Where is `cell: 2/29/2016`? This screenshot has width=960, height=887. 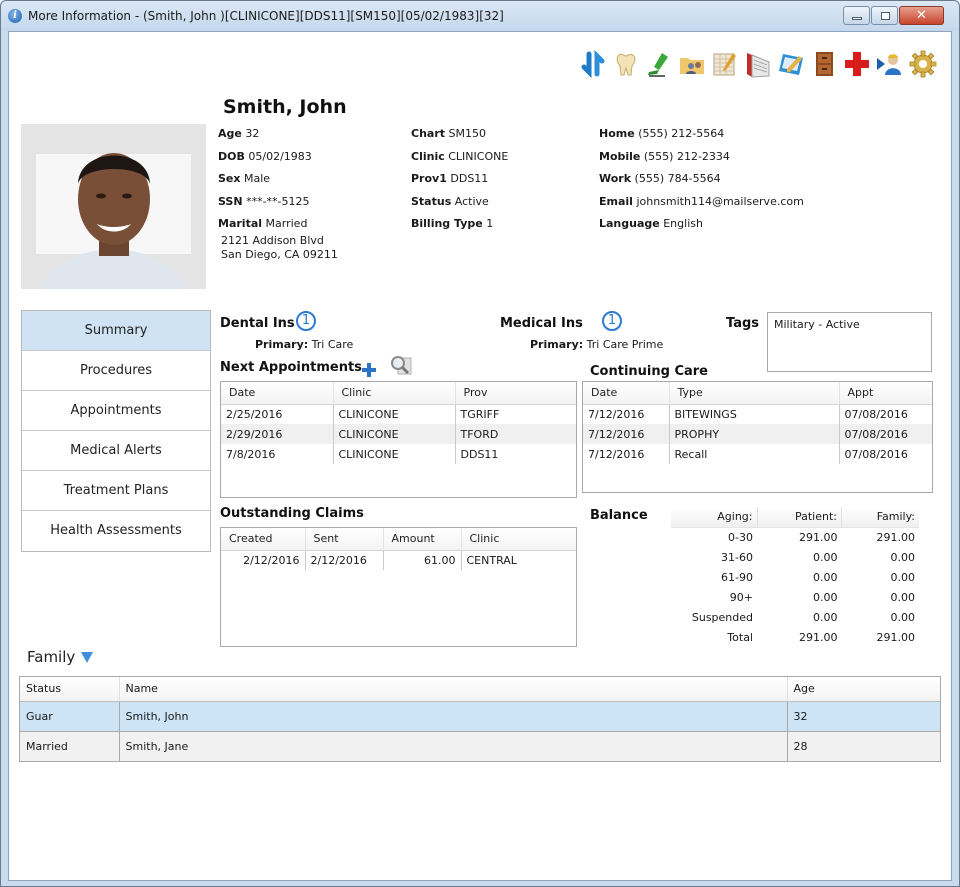
cell: 2/29/2016 is located at coordinates (277, 434).